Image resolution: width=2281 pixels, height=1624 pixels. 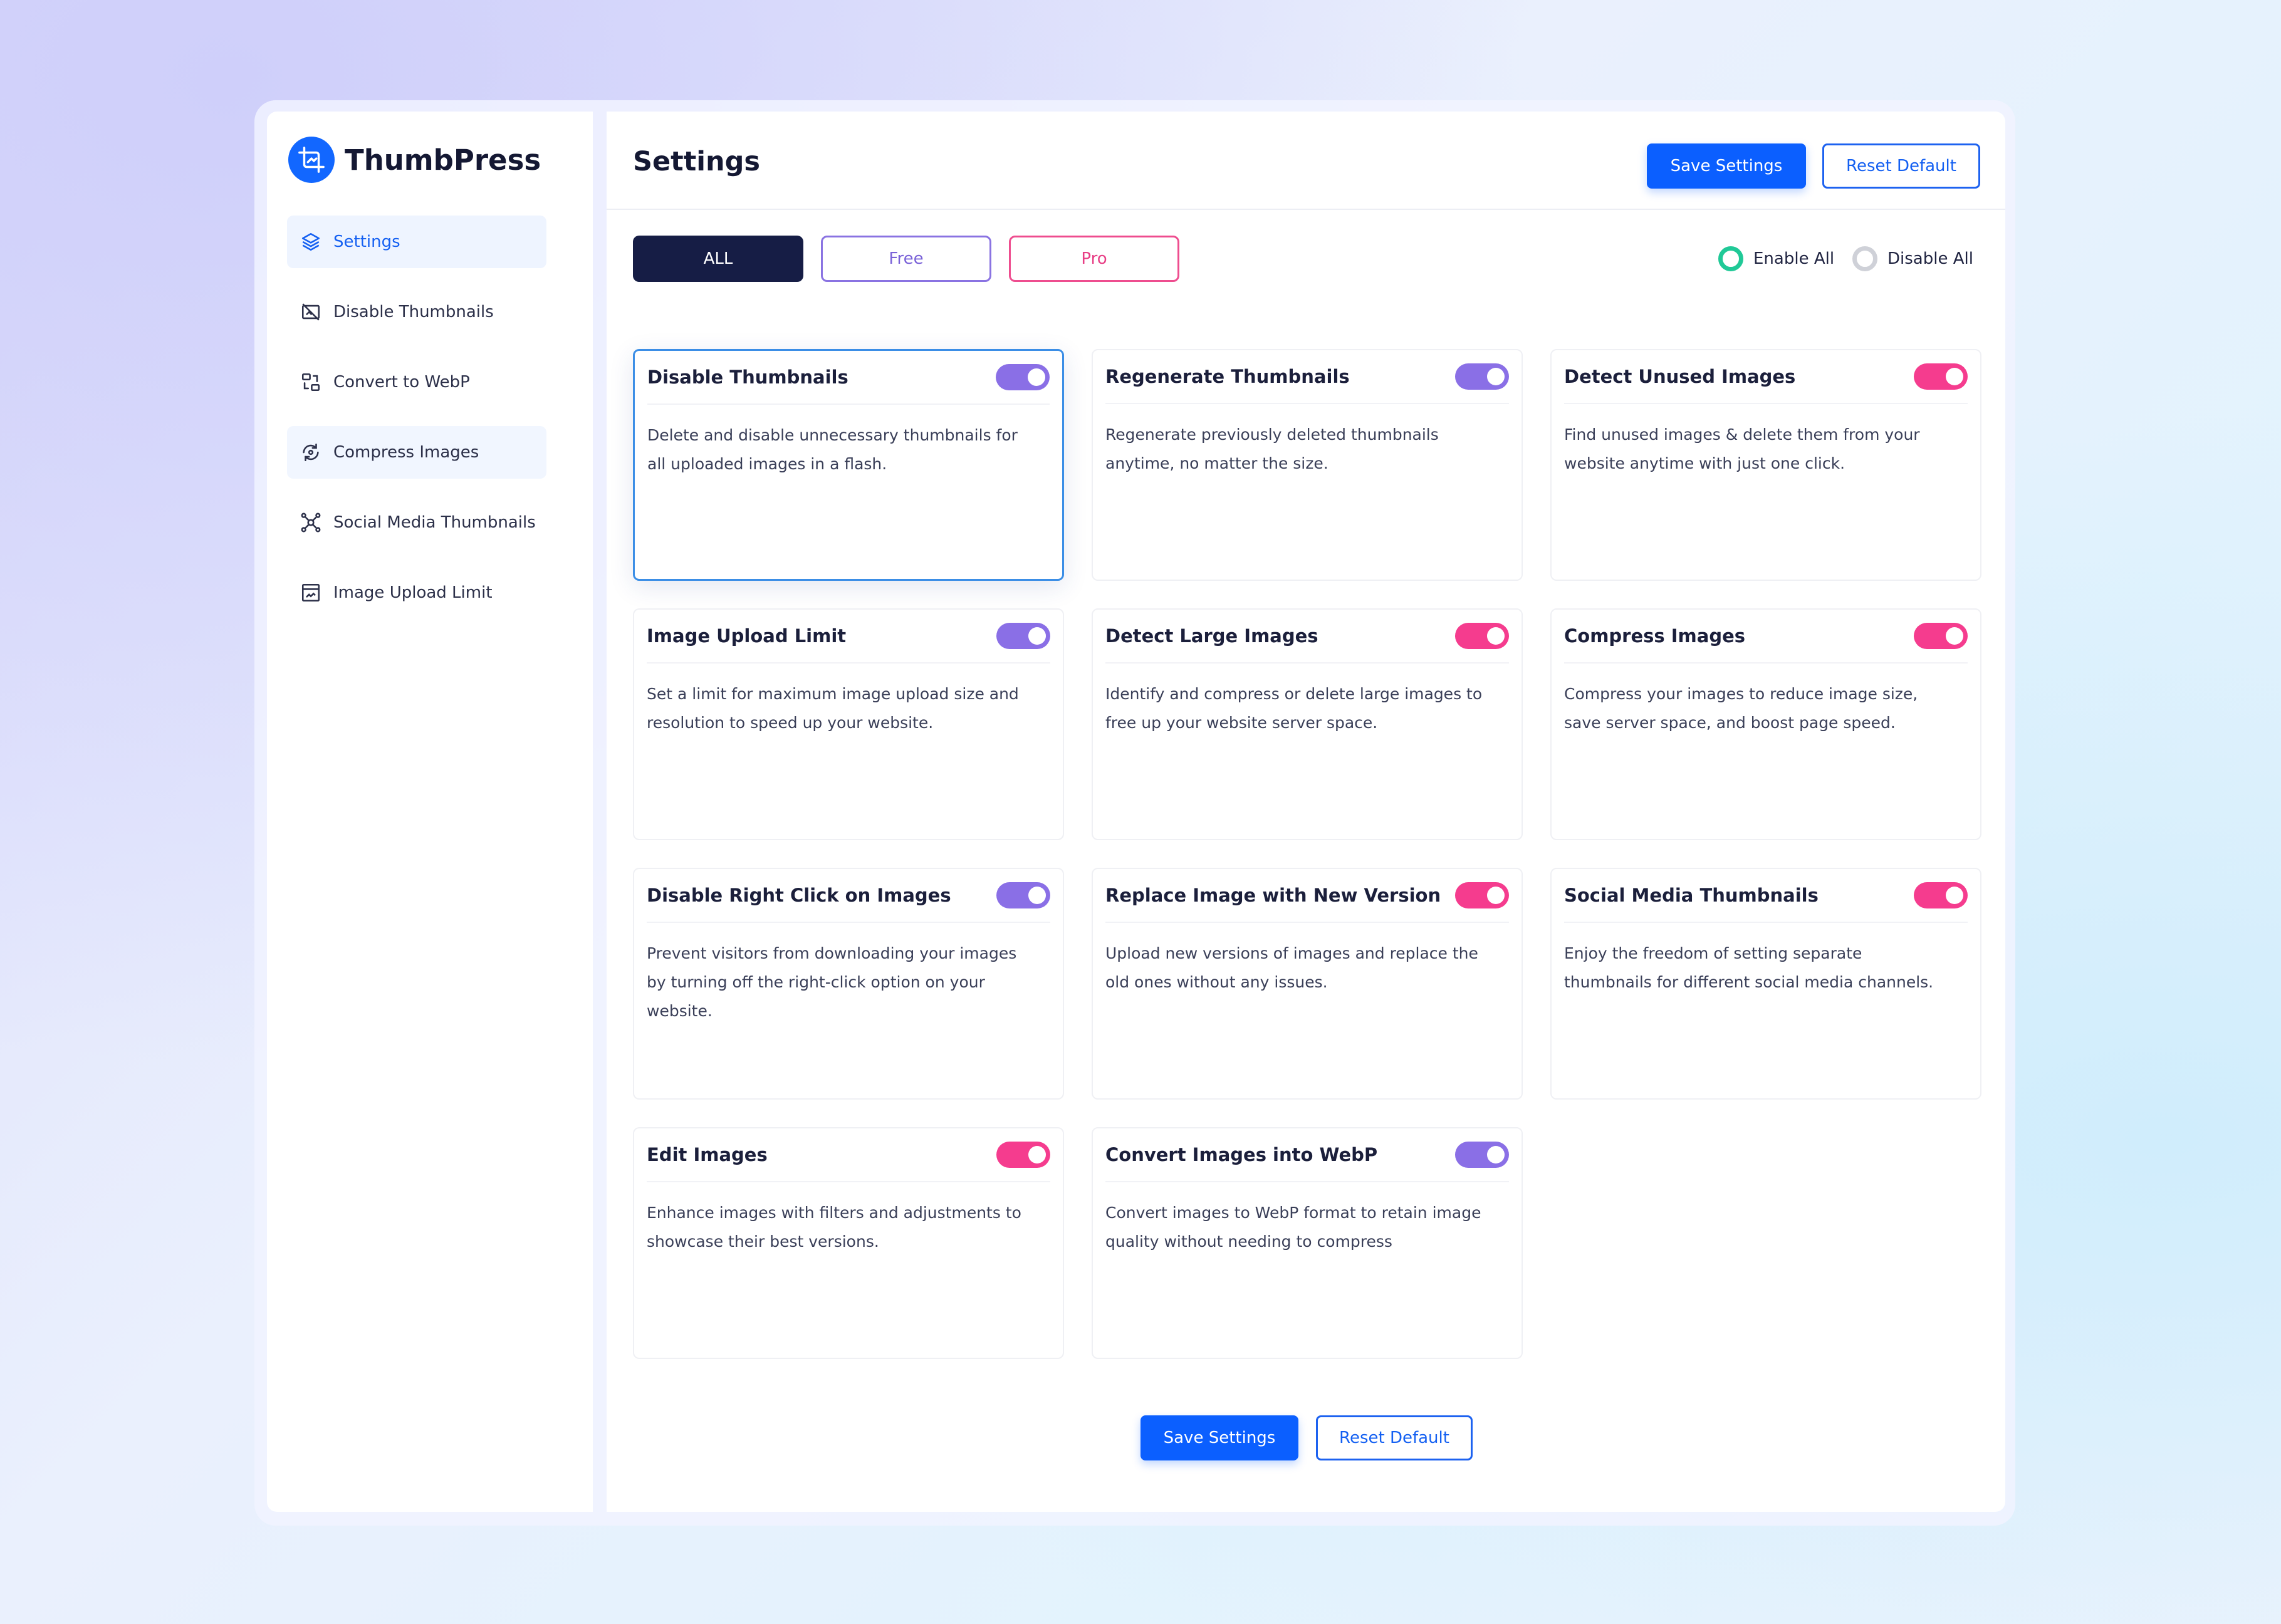 What do you see at coordinates (417, 242) in the screenshot?
I see `sidebar-item-settings: Settings` at bounding box center [417, 242].